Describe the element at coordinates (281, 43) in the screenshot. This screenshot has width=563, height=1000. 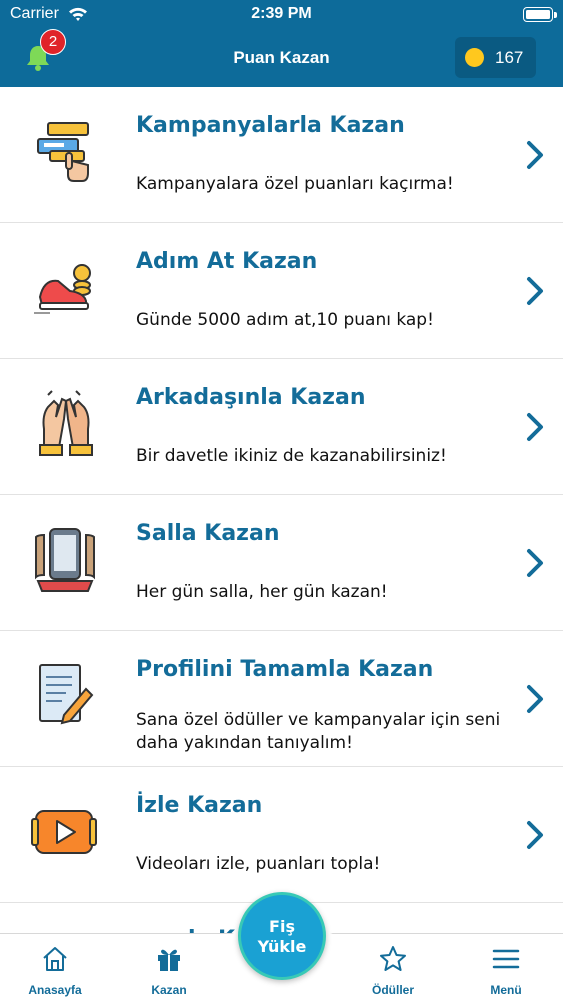
I see `header-bar: Carrier 2:39 PM 2 Puan Kazan 167` at that location.